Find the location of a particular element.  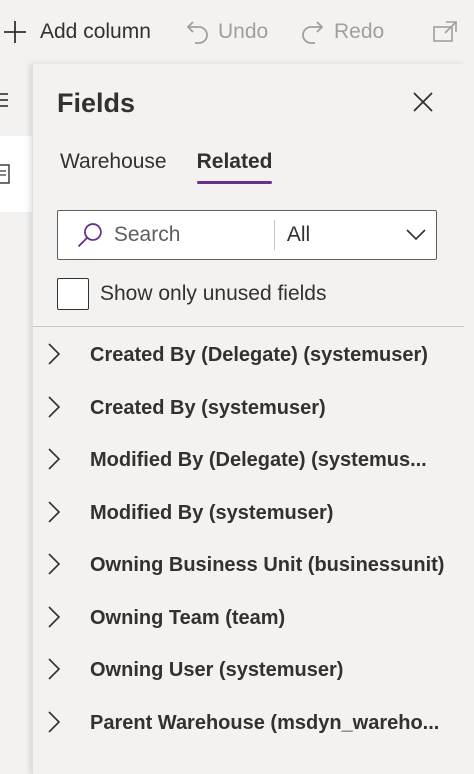

add-column-label: Add column is located at coordinates (95, 31).